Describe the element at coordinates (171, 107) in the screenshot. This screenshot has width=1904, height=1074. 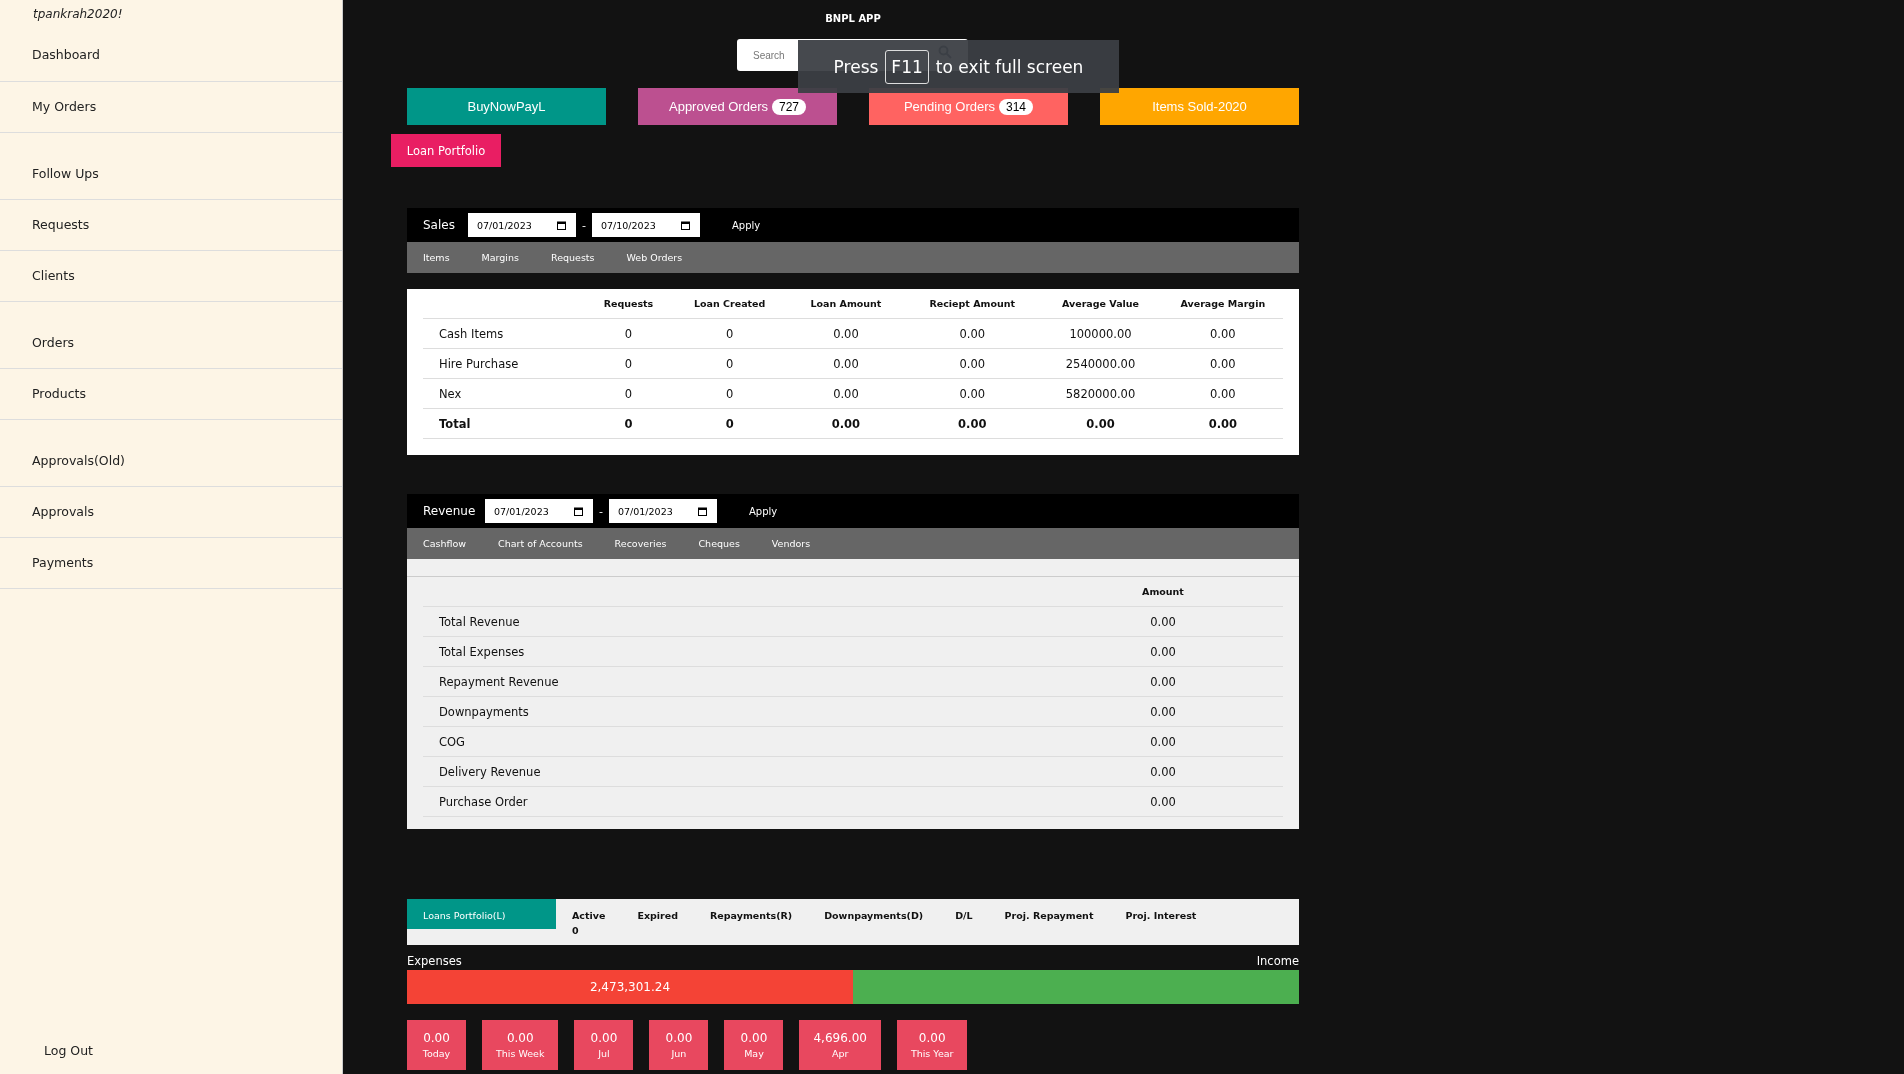
I see `sidebar-item: My Orders` at that location.